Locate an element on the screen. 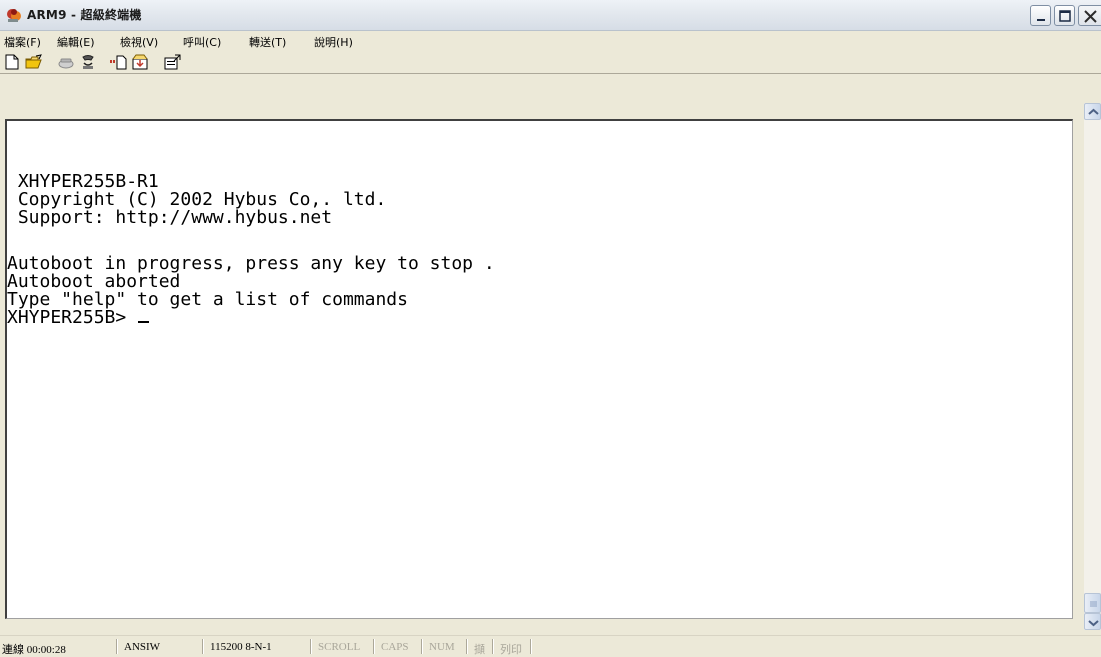 Image resolution: width=1101 pixels, height=657 pixels. menu-transfer: 轉送(T) is located at coordinates (267, 42).